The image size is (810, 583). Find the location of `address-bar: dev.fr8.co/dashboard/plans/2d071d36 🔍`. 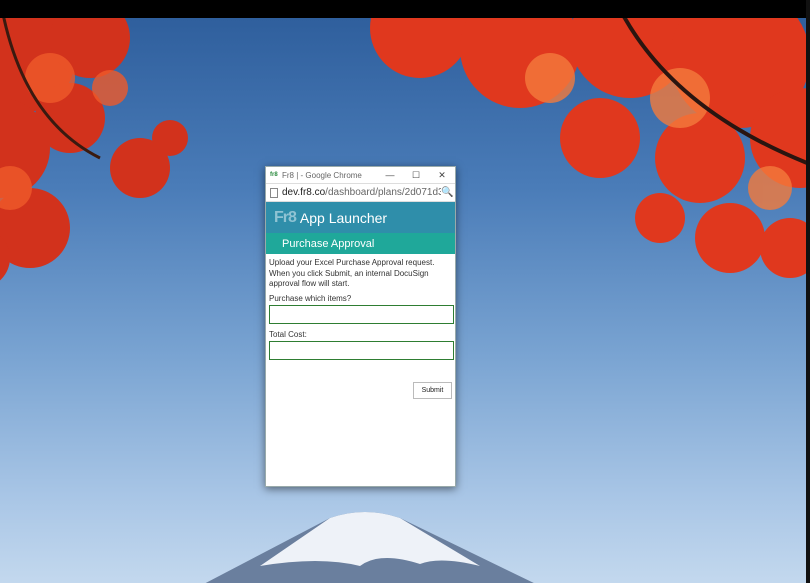

address-bar: dev.fr8.co/dashboard/plans/2d071d36 🔍 is located at coordinates (360, 192).